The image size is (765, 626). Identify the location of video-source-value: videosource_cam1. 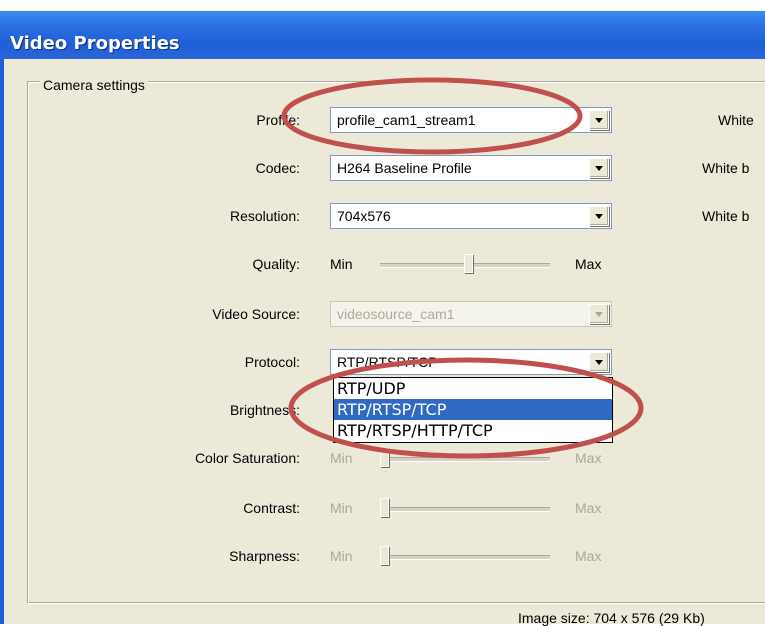
(396, 314).